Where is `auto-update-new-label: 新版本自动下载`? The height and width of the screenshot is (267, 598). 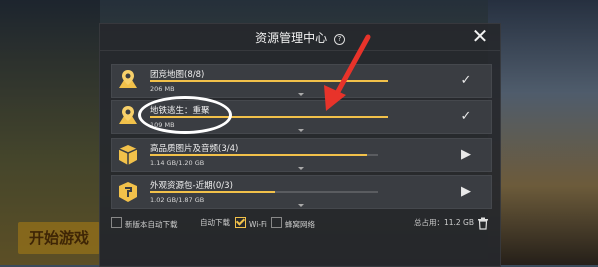 auto-update-new-label: 新版本自动下载 is located at coordinates (151, 224).